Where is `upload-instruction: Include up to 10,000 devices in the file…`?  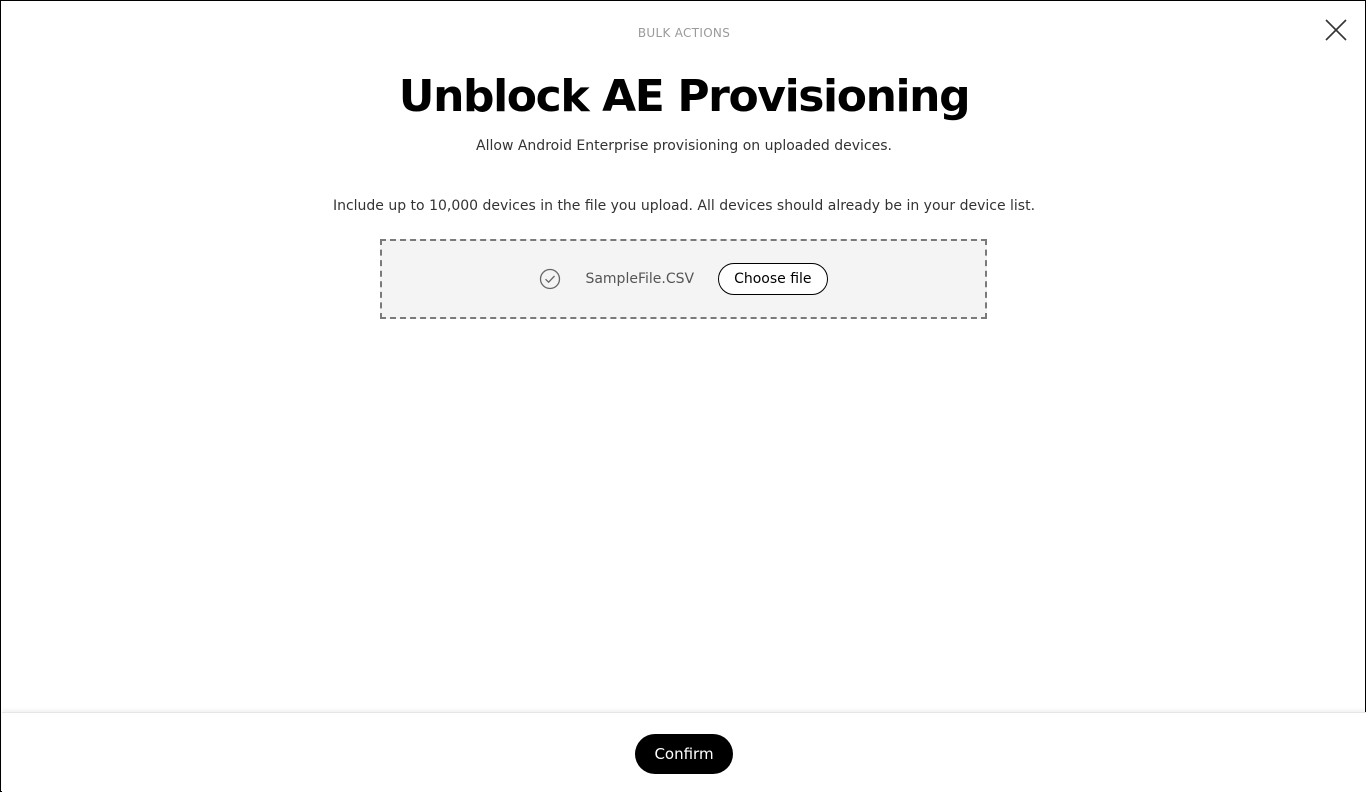 upload-instruction: Include up to 10,000 devices in the file… is located at coordinates (684, 206).